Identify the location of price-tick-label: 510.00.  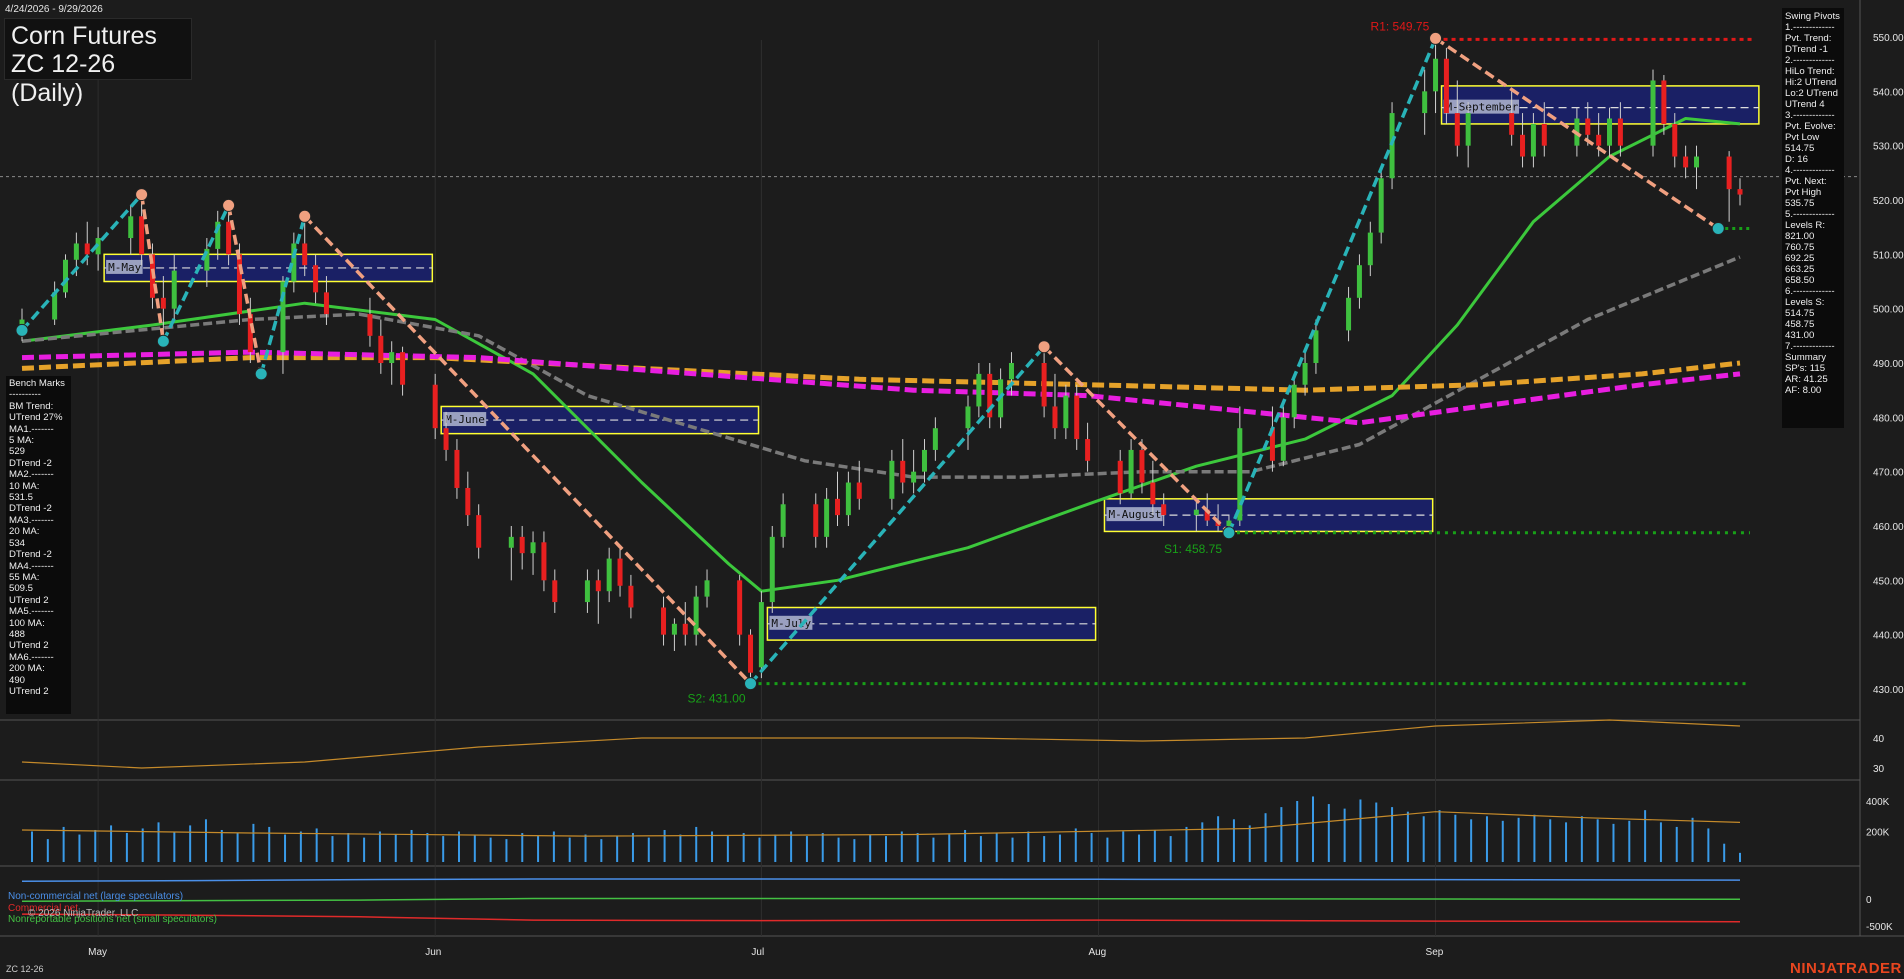
(1888, 255).